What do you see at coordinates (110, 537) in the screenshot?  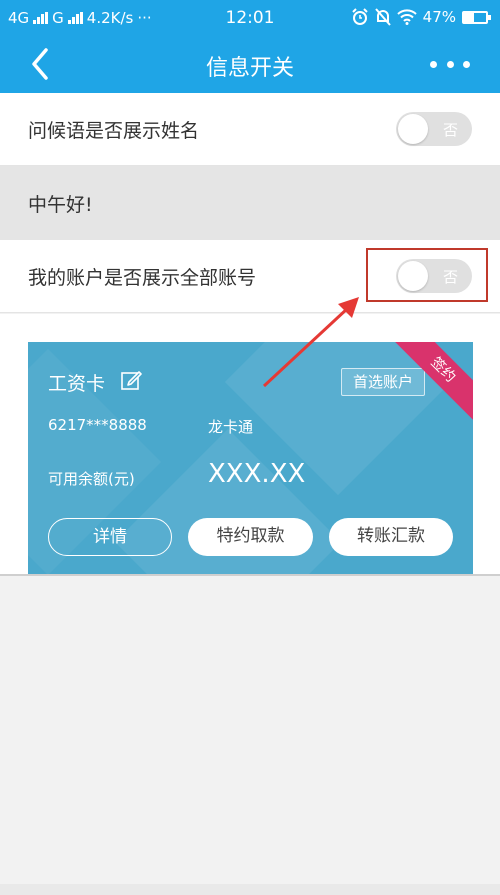 I see `details-button: 详情` at bounding box center [110, 537].